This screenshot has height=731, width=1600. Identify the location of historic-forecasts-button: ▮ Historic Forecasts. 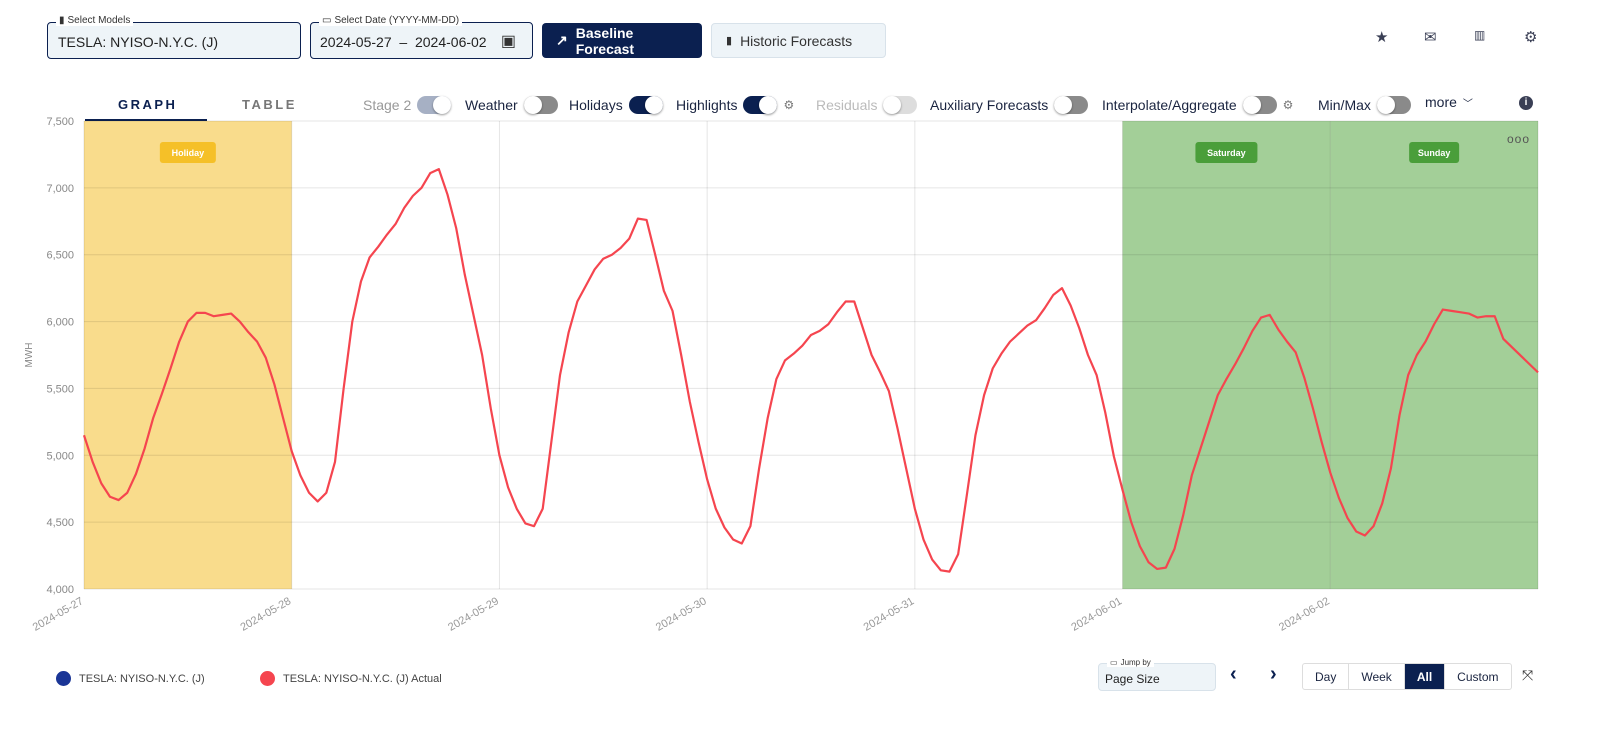
(798, 40).